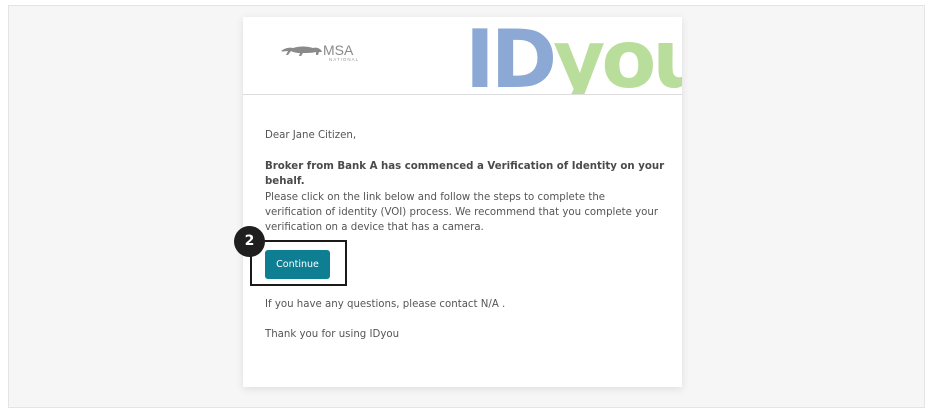 The width and height of the screenshot is (933, 410). Describe the element at coordinates (462, 56) in the screenshot. I see `email-header: MSA NATIONAL IDyou` at that location.